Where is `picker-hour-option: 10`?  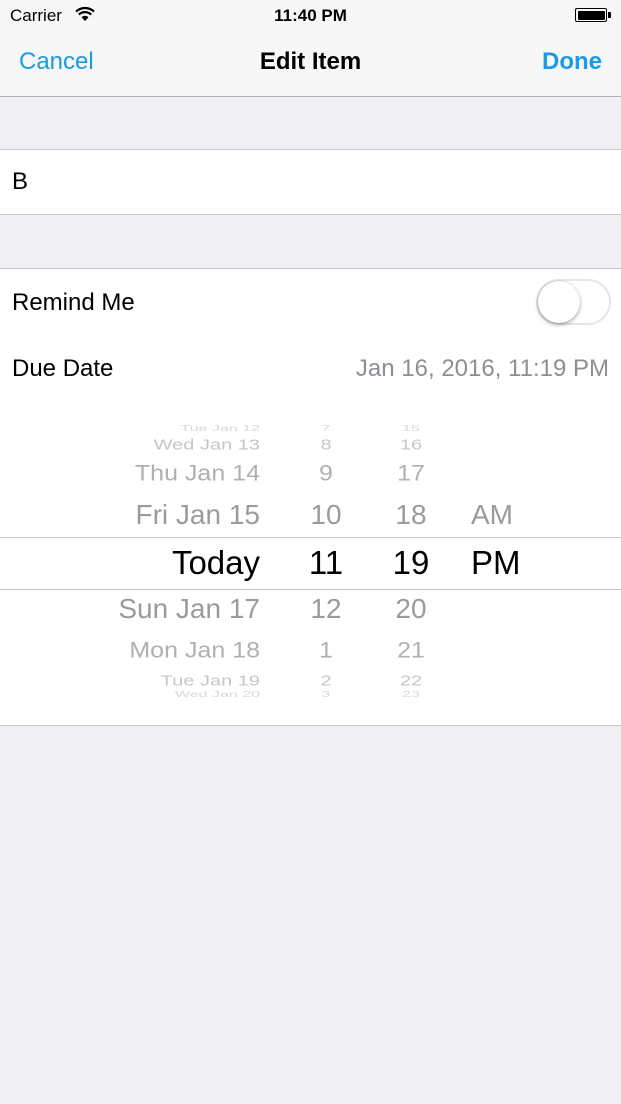
picker-hour-option: 10 is located at coordinates (326, 515).